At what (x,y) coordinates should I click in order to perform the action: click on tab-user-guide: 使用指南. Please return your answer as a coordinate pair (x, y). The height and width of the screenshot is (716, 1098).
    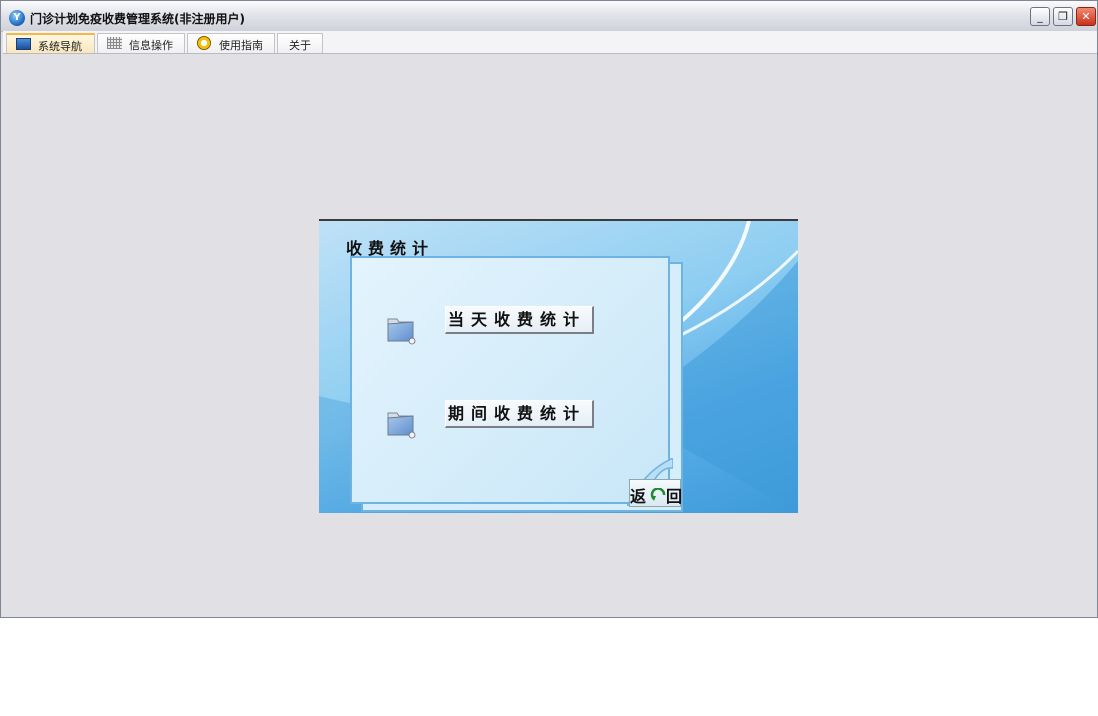
    Looking at the image, I should click on (231, 43).